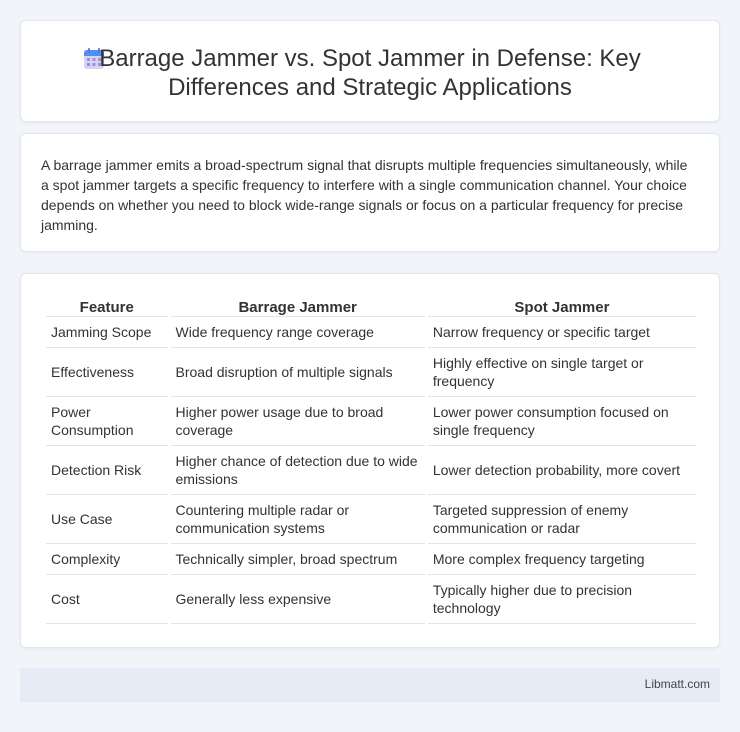 The width and height of the screenshot is (740, 732). What do you see at coordinates (677, 684) in the screenshot?
I see `footer-site-link: Libmatt.com` at bounding box center [677, 684].